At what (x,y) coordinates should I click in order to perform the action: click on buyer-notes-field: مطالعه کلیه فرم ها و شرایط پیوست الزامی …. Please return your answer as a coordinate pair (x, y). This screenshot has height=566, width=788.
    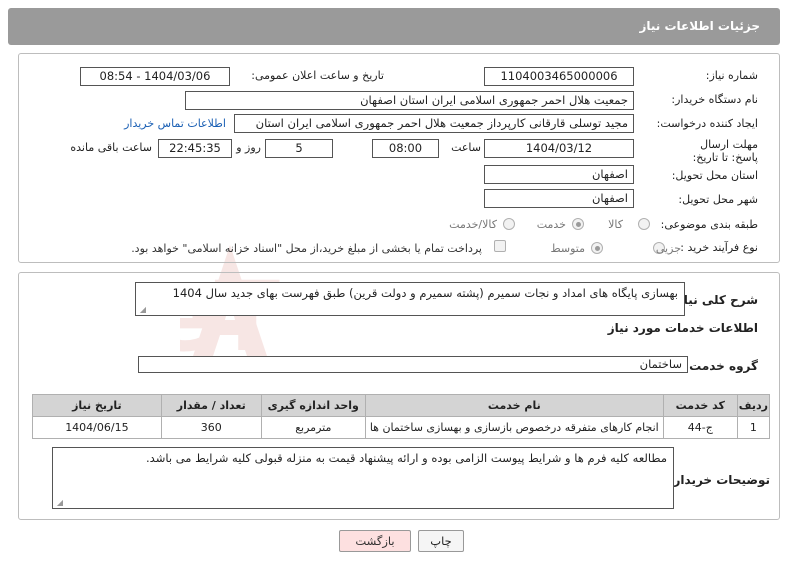
    Looking at the image, I should click on (363, 478).